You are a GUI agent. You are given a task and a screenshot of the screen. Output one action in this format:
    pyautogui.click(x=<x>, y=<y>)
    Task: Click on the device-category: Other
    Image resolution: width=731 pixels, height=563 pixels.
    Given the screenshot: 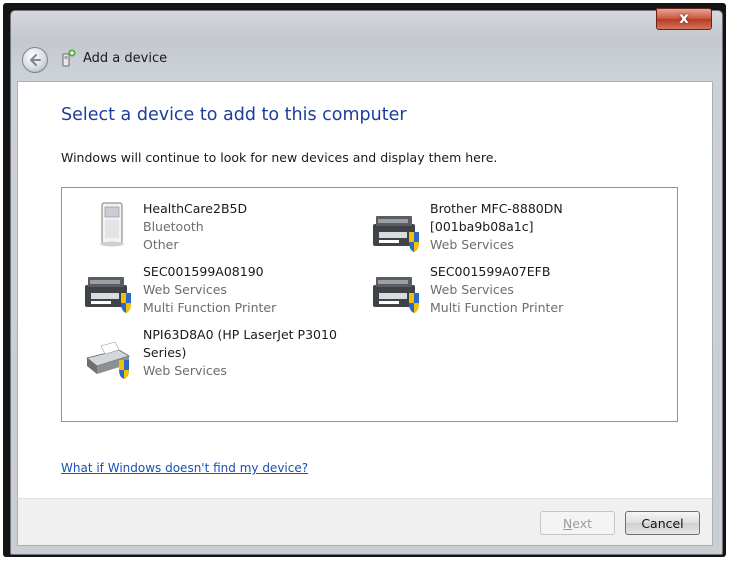 What is the action you would take?
    pyautogui.click(x=161, y=244)
    